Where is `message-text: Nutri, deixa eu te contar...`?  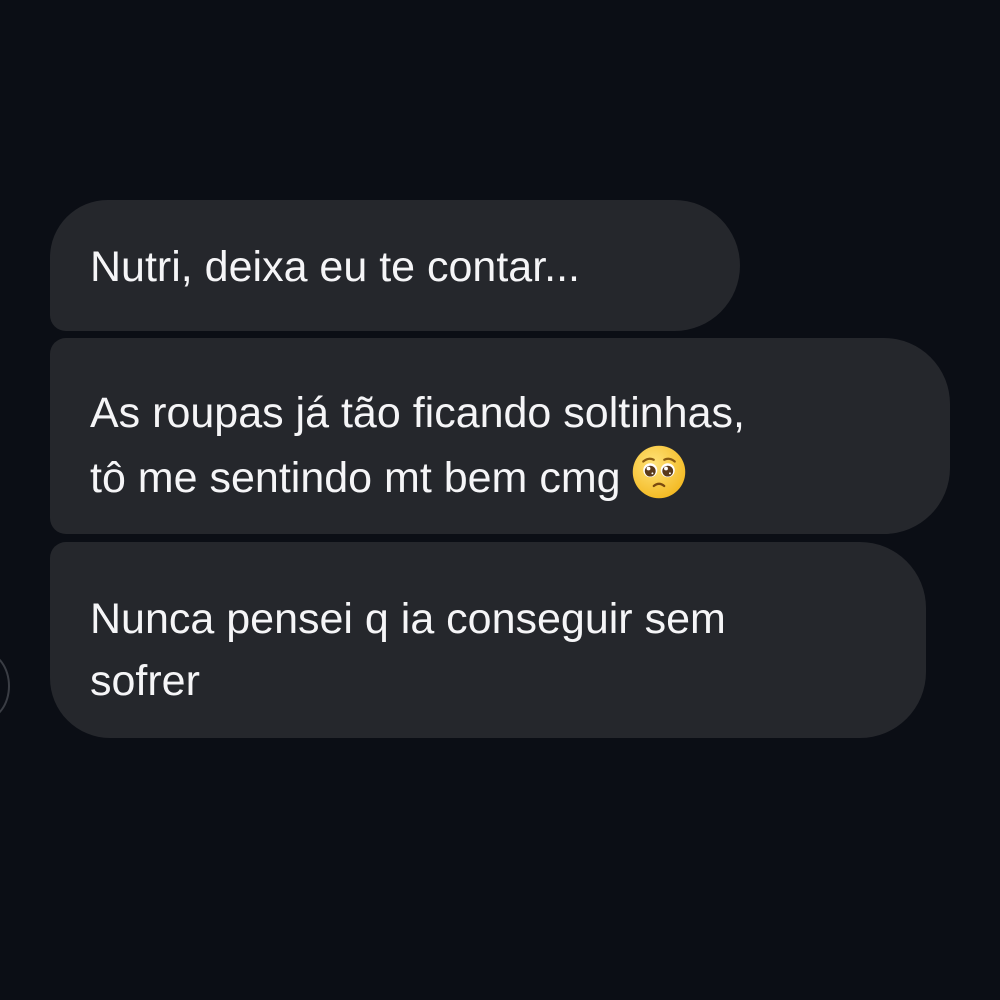
message-text: Nutri, deixa eu te contar... is located at coordinates (335, 267).